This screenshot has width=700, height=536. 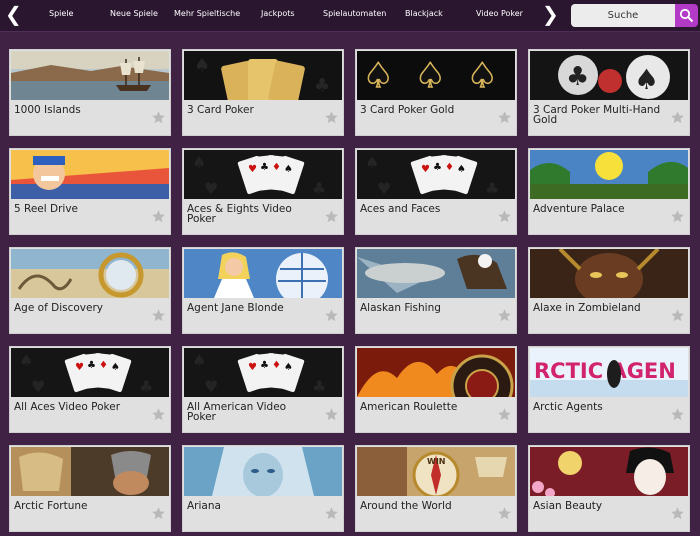 What do you see at coordinates (354, 13) in the screenshot?
I see `nav-item-spielautomaten: Spielautomaten` at bounding box center [354, 13].